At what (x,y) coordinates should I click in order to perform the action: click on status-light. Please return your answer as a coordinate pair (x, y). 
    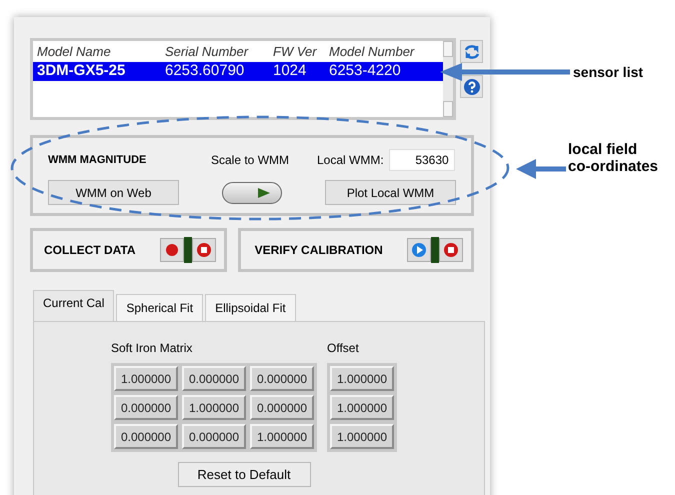
    Looking at the image, I should click on (435, 250).